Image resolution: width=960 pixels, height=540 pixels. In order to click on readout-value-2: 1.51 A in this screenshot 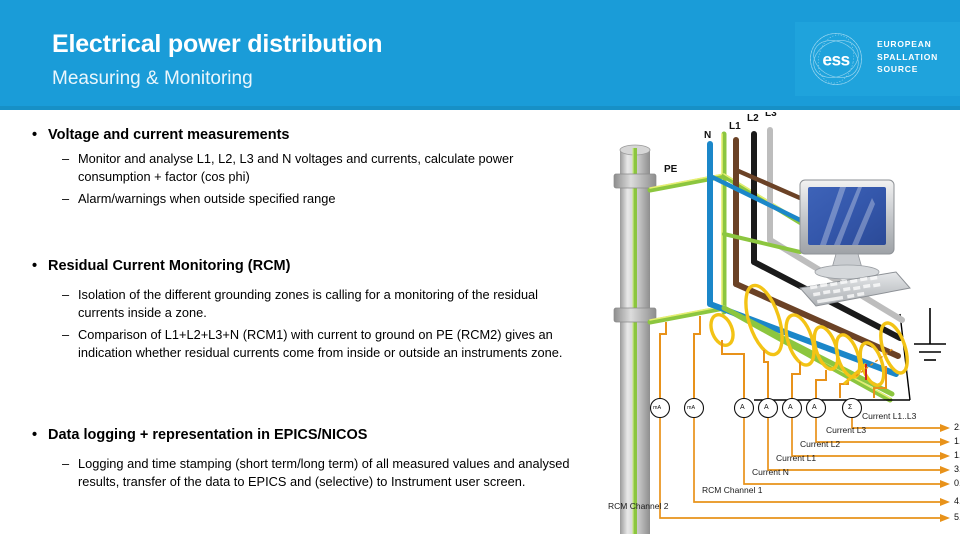, I will do `click(957, 455)`.